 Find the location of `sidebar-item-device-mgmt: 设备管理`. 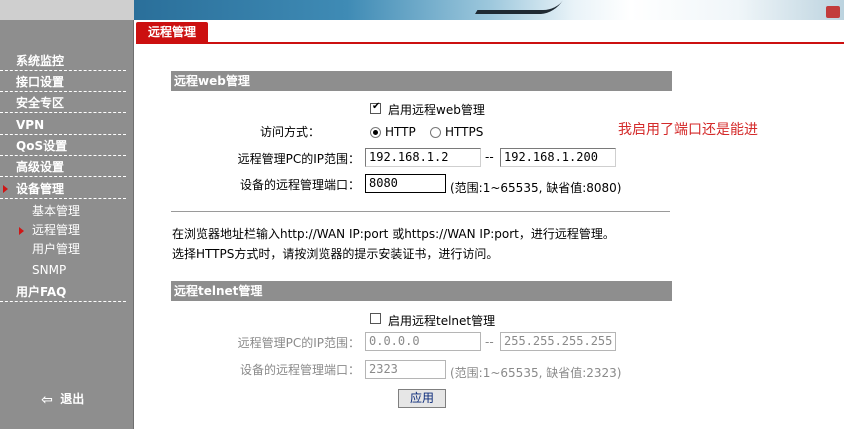

sidebar-item-device-mgmt: 设备管理 is located at coordinates (63, 189).